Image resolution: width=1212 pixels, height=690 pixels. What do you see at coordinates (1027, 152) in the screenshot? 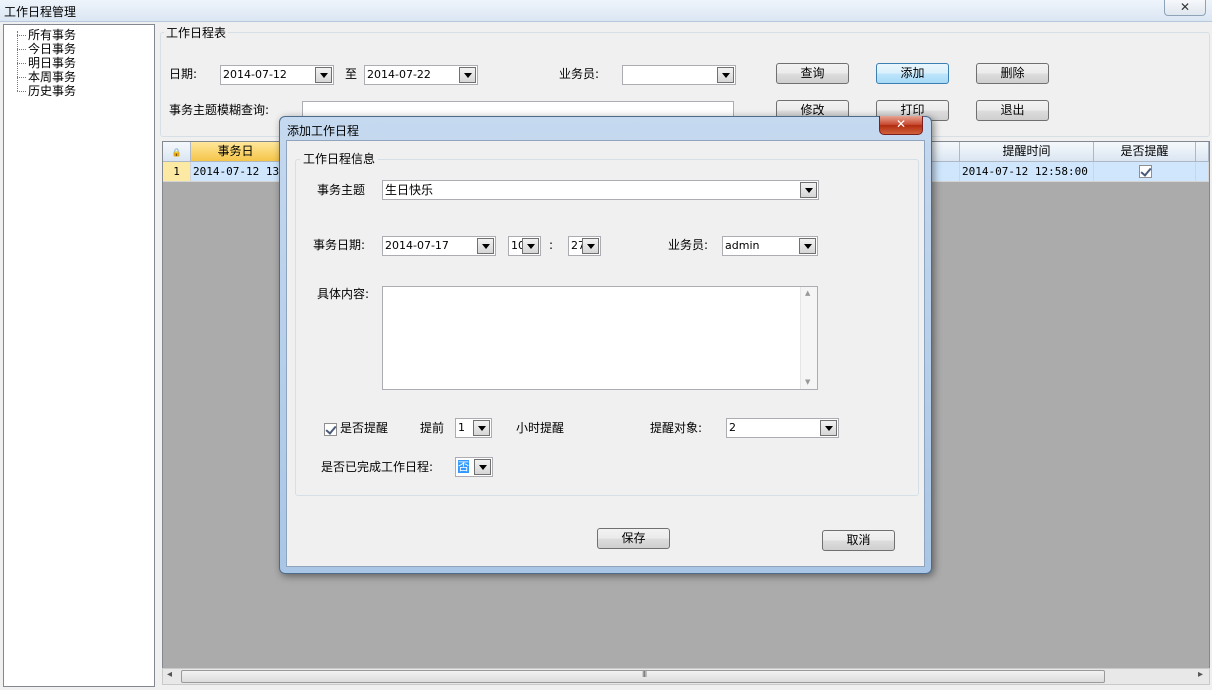
I see `grid-header-remind-time: 提醒时间` at bounding box center [1027, 152].